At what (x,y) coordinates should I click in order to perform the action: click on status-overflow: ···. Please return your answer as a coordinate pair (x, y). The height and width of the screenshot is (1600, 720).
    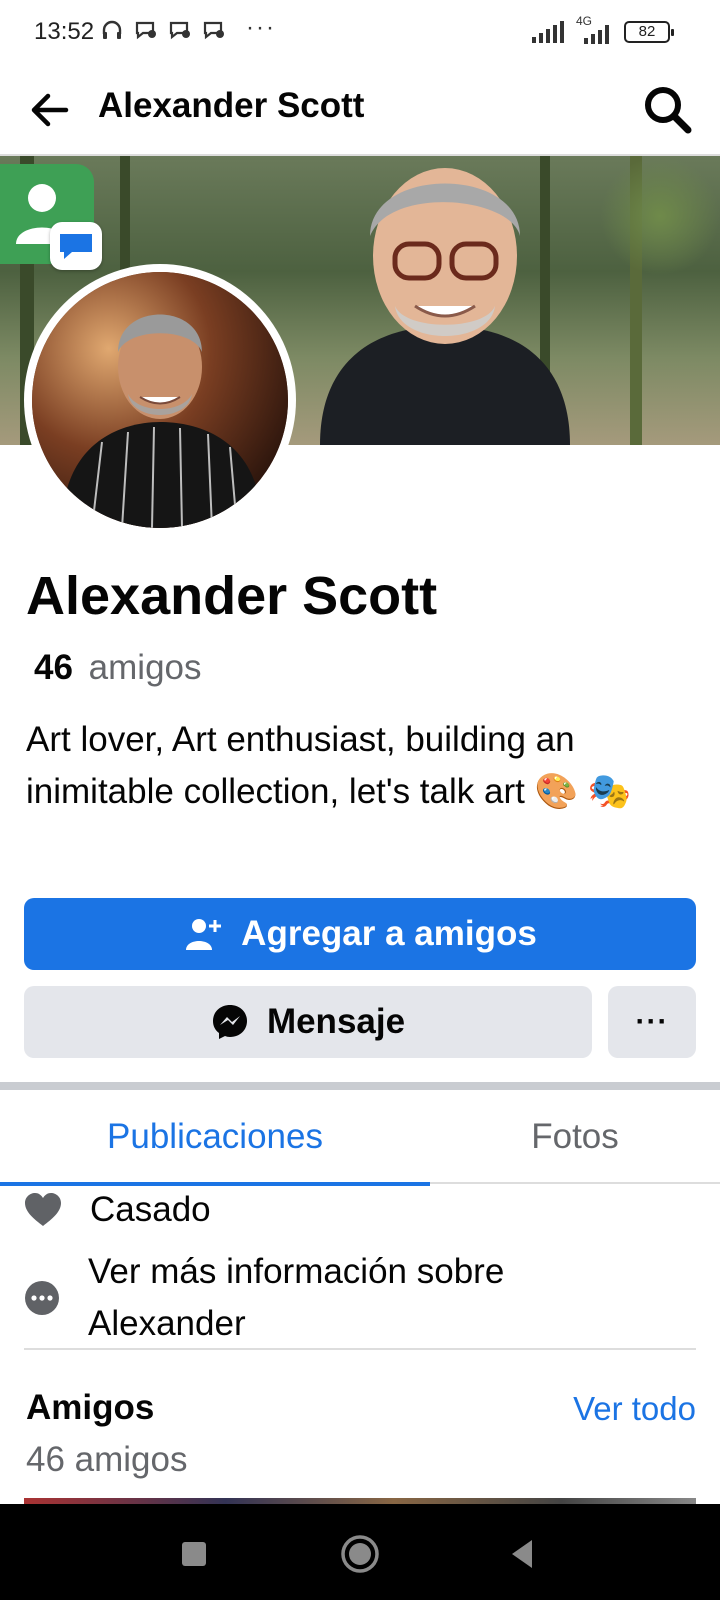
    Looking at the image, I should click on (261, 27).